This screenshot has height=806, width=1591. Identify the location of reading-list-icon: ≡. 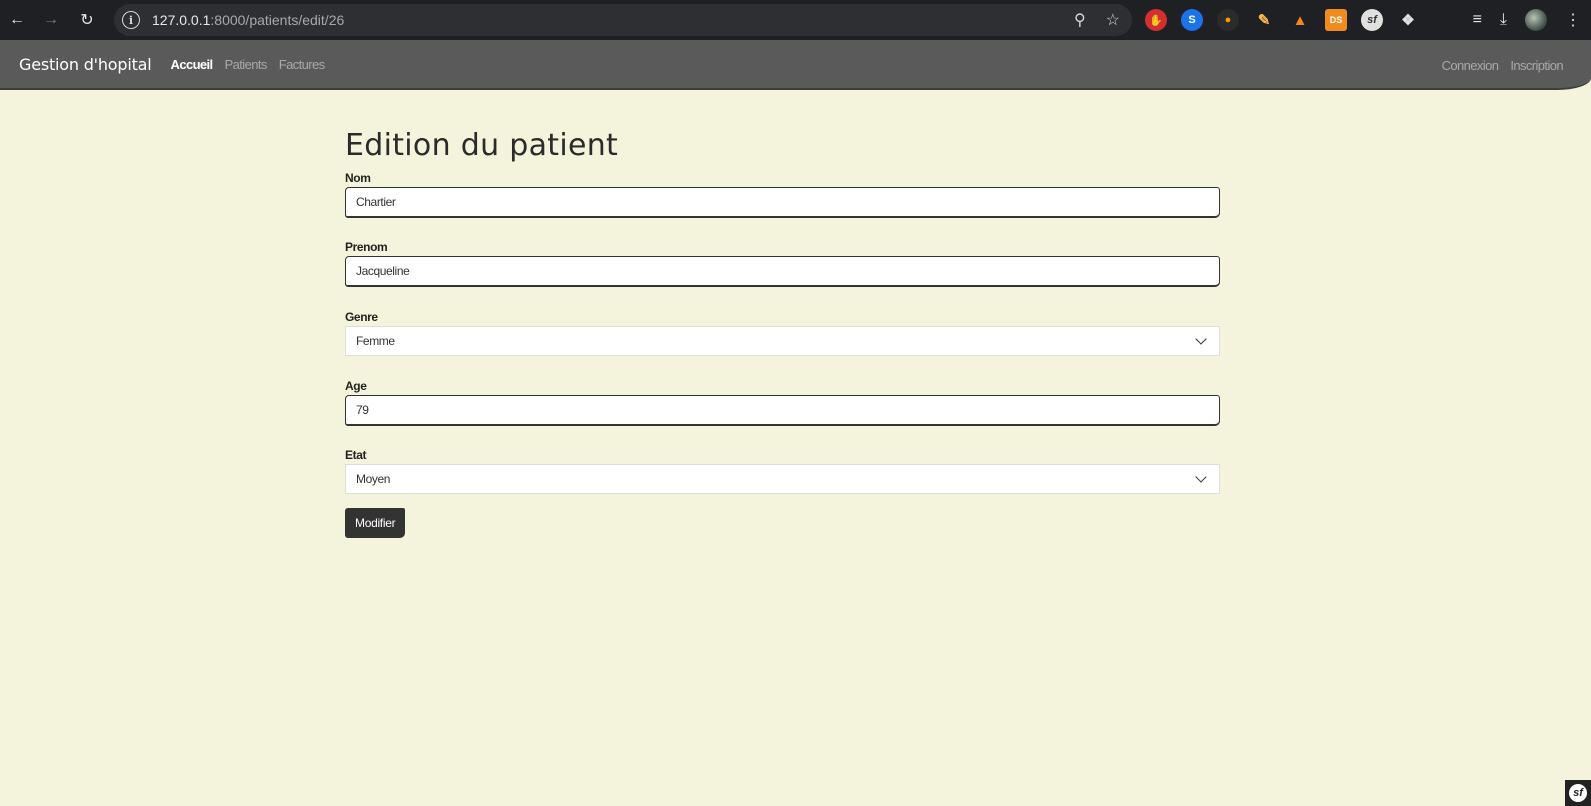
(1477, 20).